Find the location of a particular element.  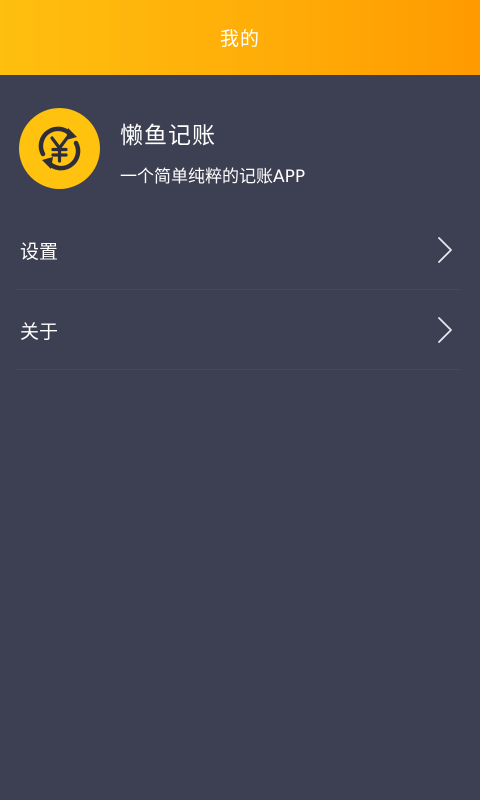

yuan-exchange-icon is located at coordinates (59, 148).